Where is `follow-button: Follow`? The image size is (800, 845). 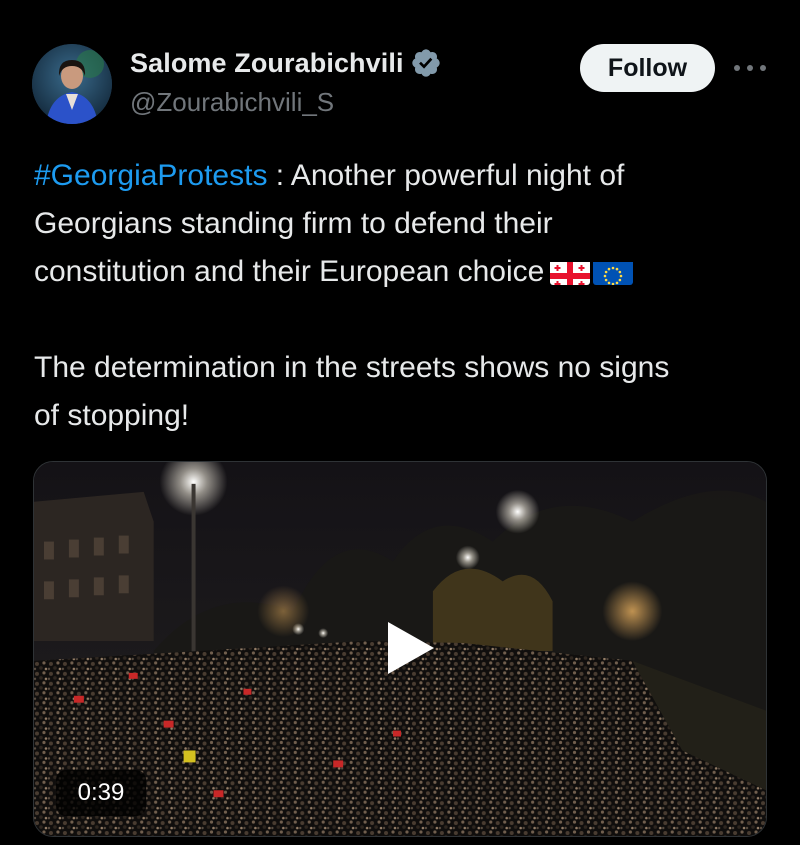 follow-button: Follow is located at coordinates (647, 68).